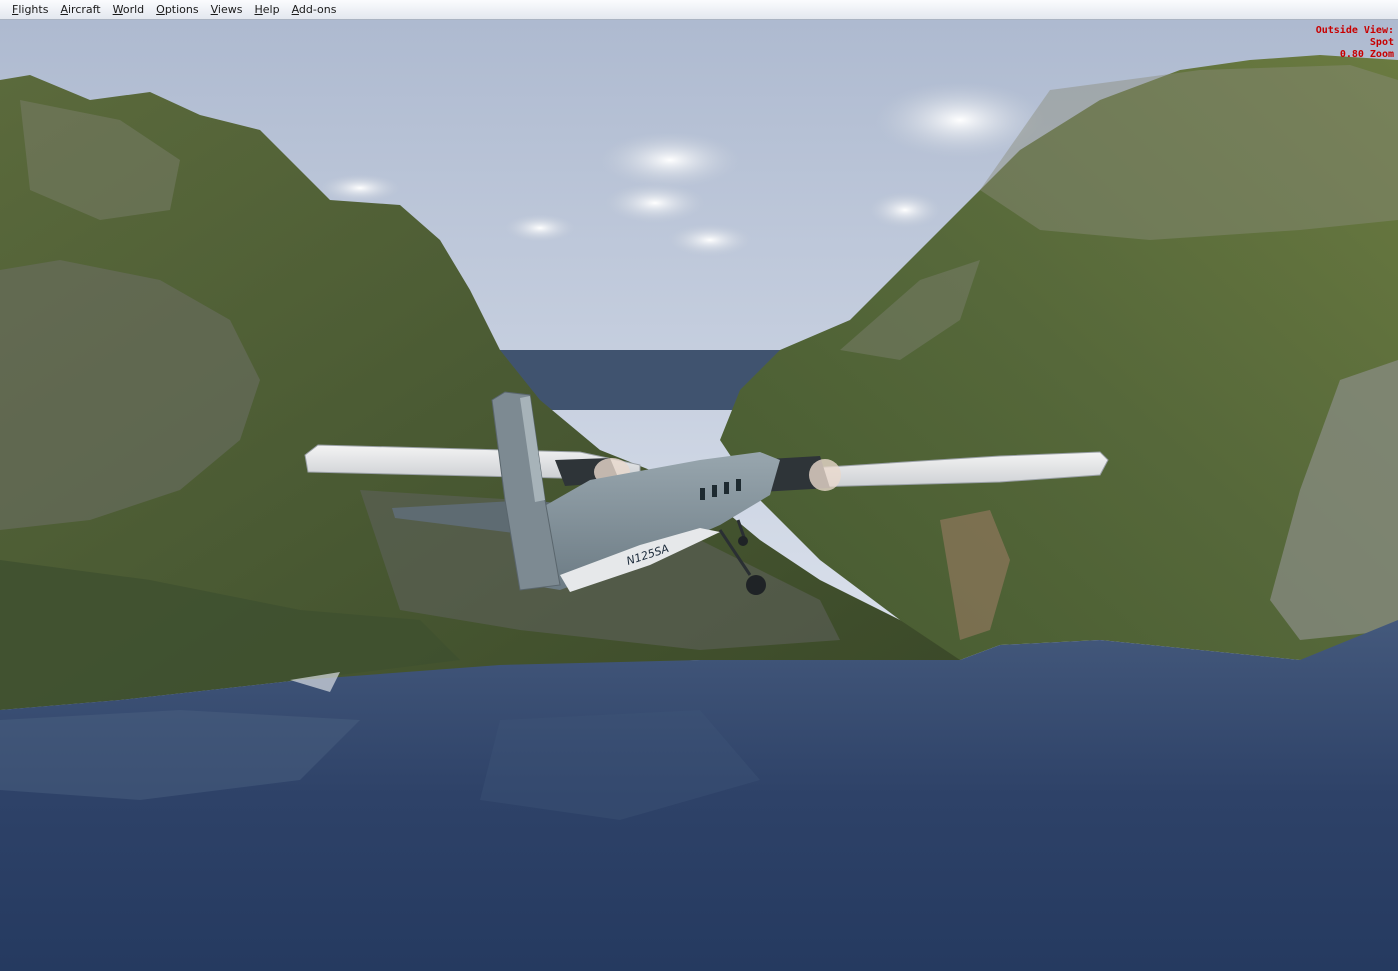  What do you see at coordinates (1354, 30) in the screenshot?
I see `hud-view-label: Outside View:` at bounding box center [1354, 30].